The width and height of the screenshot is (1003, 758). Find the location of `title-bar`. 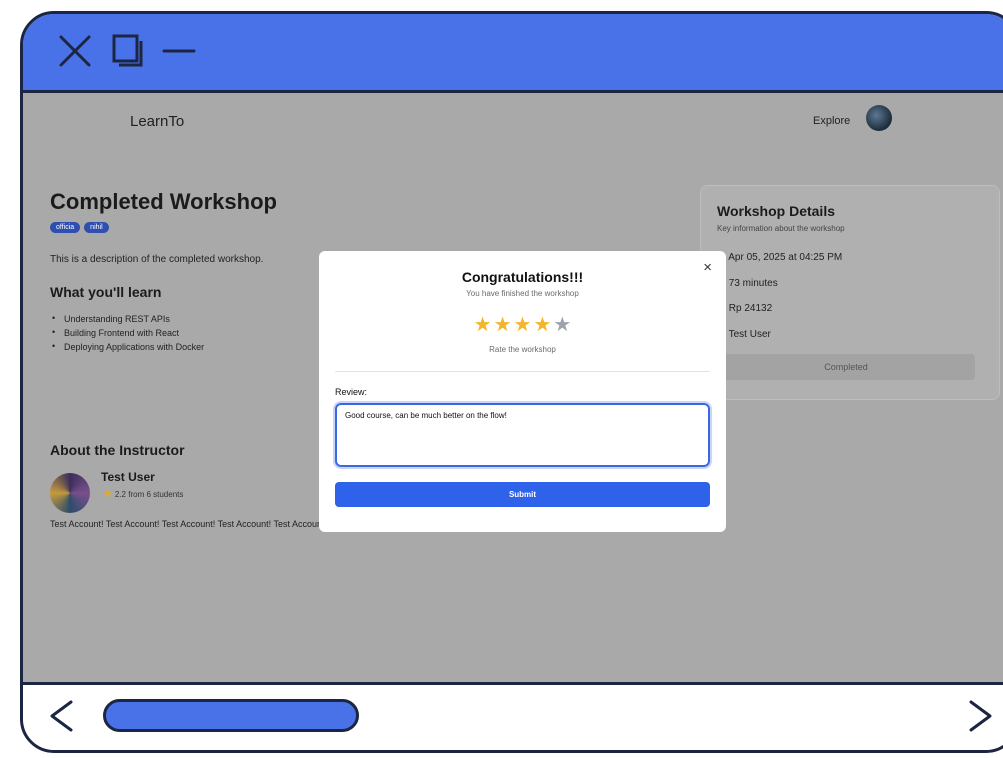

title-bar is located at coordinates (513, 53).